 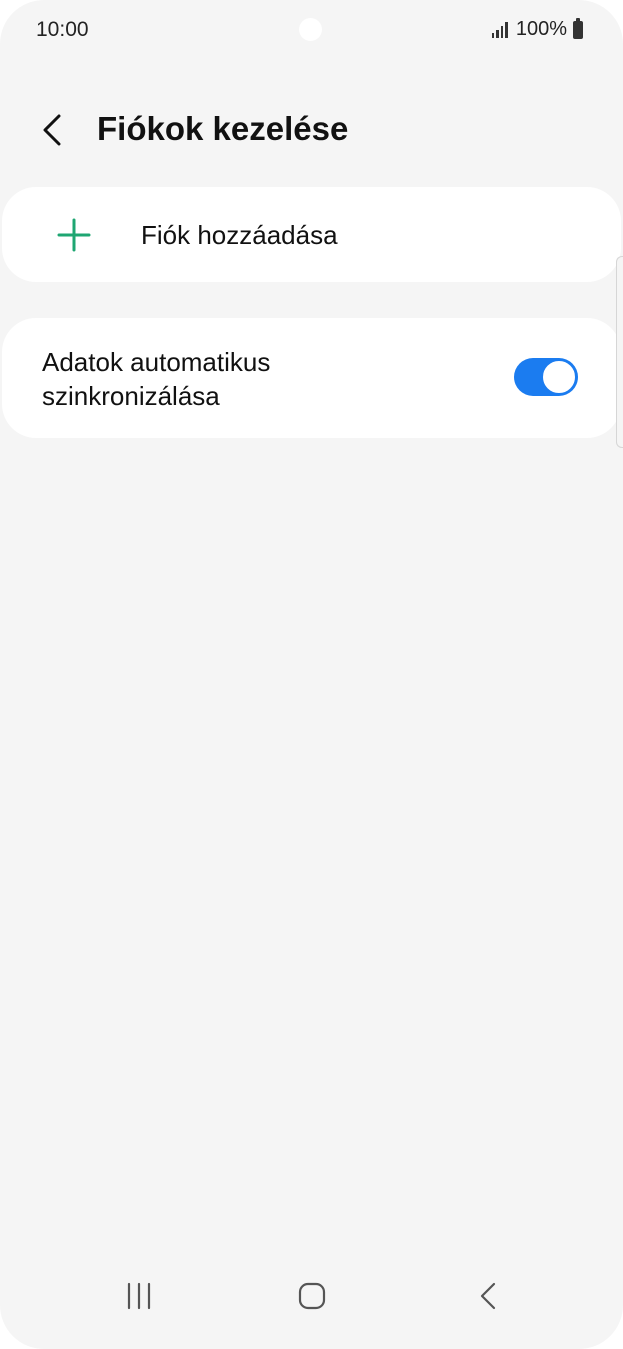 I want to click on recents-icon, so click(x=139, y=1296).